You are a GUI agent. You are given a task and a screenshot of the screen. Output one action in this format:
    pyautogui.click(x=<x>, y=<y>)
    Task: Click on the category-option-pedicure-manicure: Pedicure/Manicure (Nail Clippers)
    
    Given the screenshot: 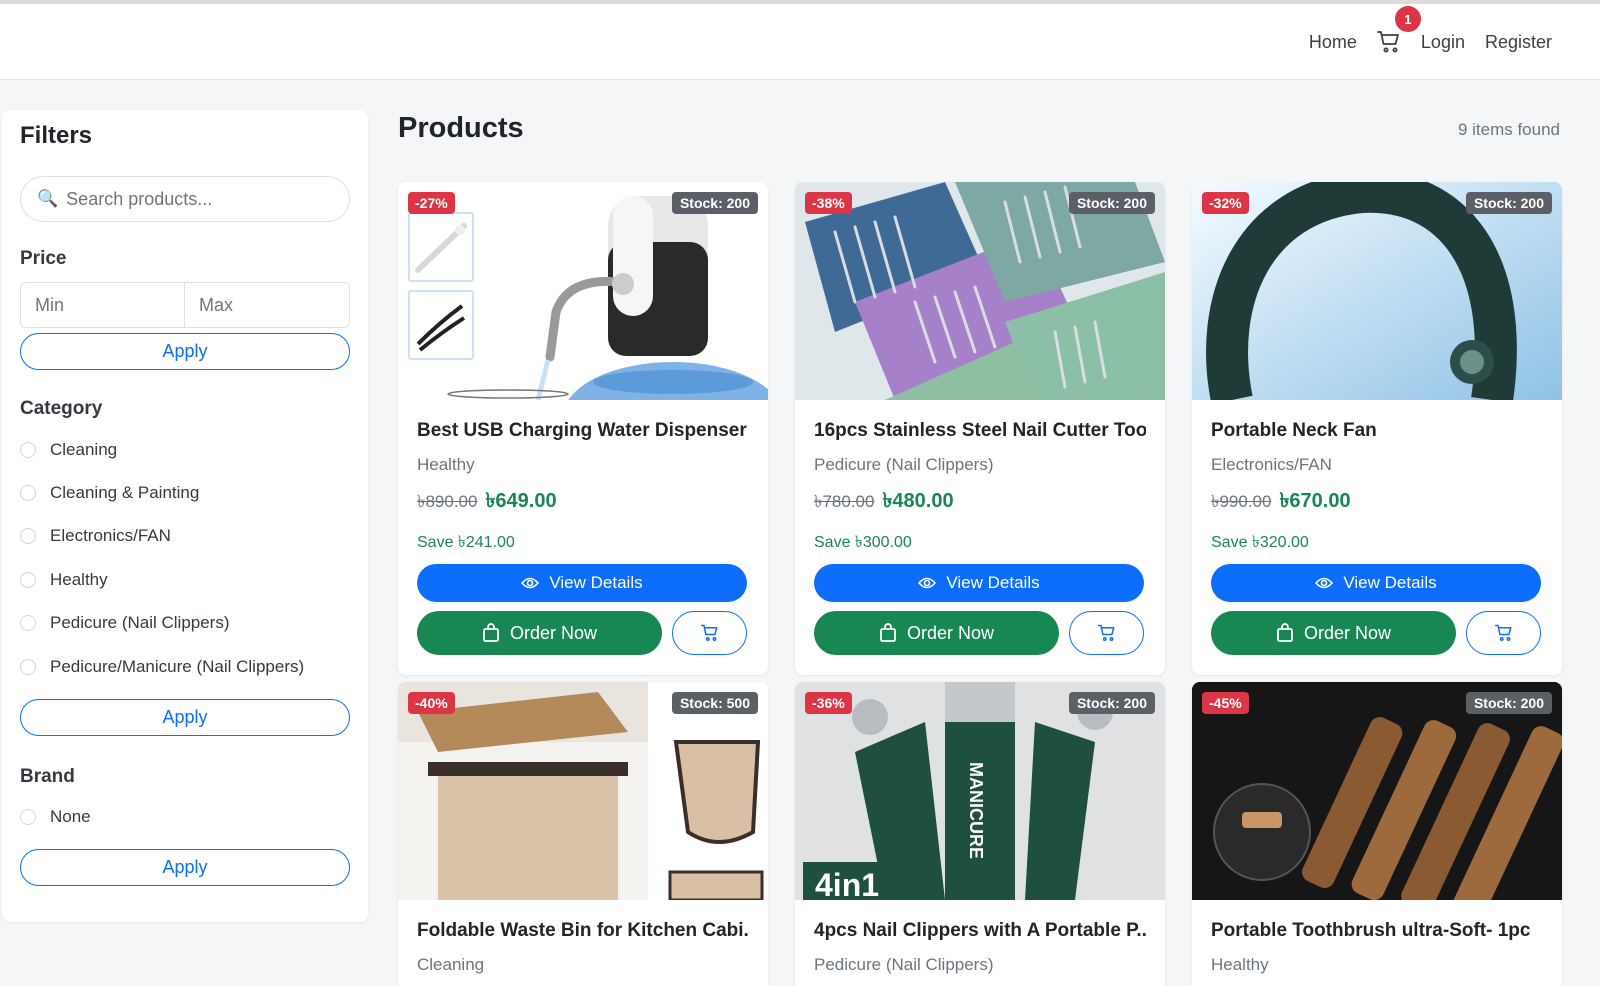 What is the action you would take?
    pyautogui.click(x=162, y=667)
    